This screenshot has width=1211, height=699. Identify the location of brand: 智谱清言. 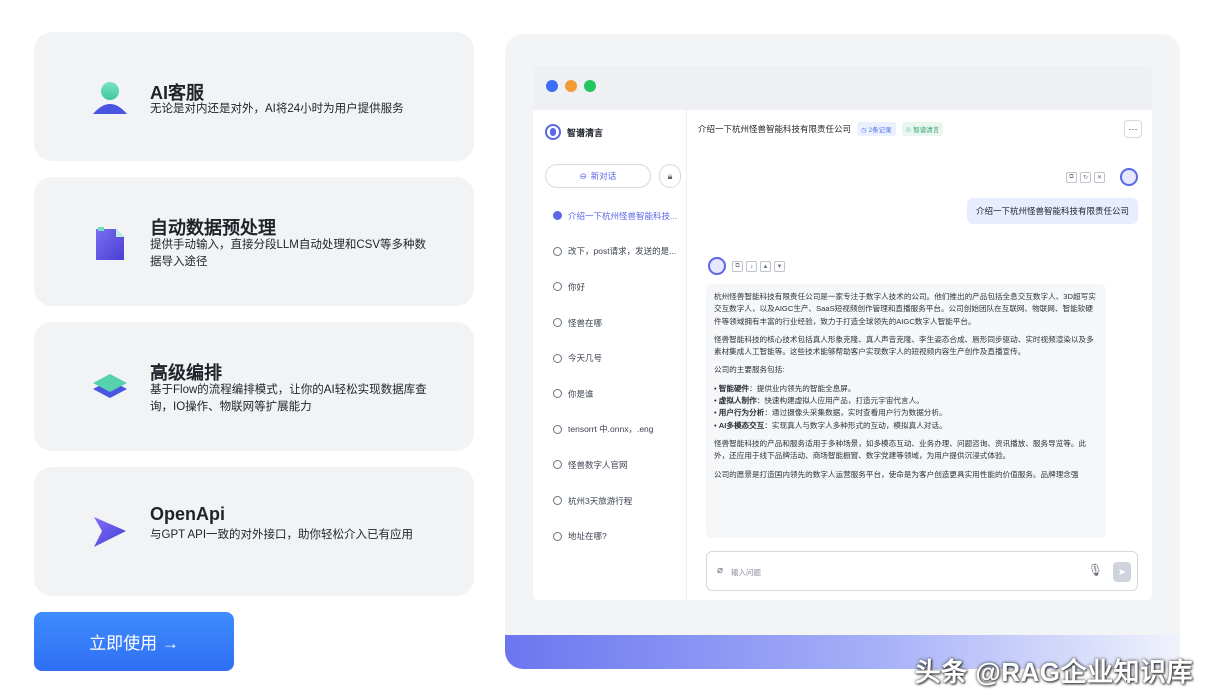
(574, 132).